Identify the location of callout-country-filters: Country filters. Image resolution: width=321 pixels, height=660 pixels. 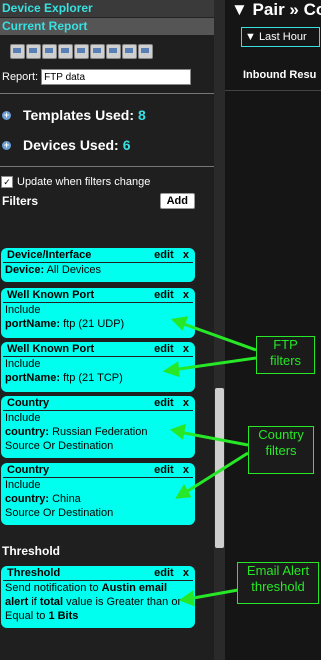
(281, 450).